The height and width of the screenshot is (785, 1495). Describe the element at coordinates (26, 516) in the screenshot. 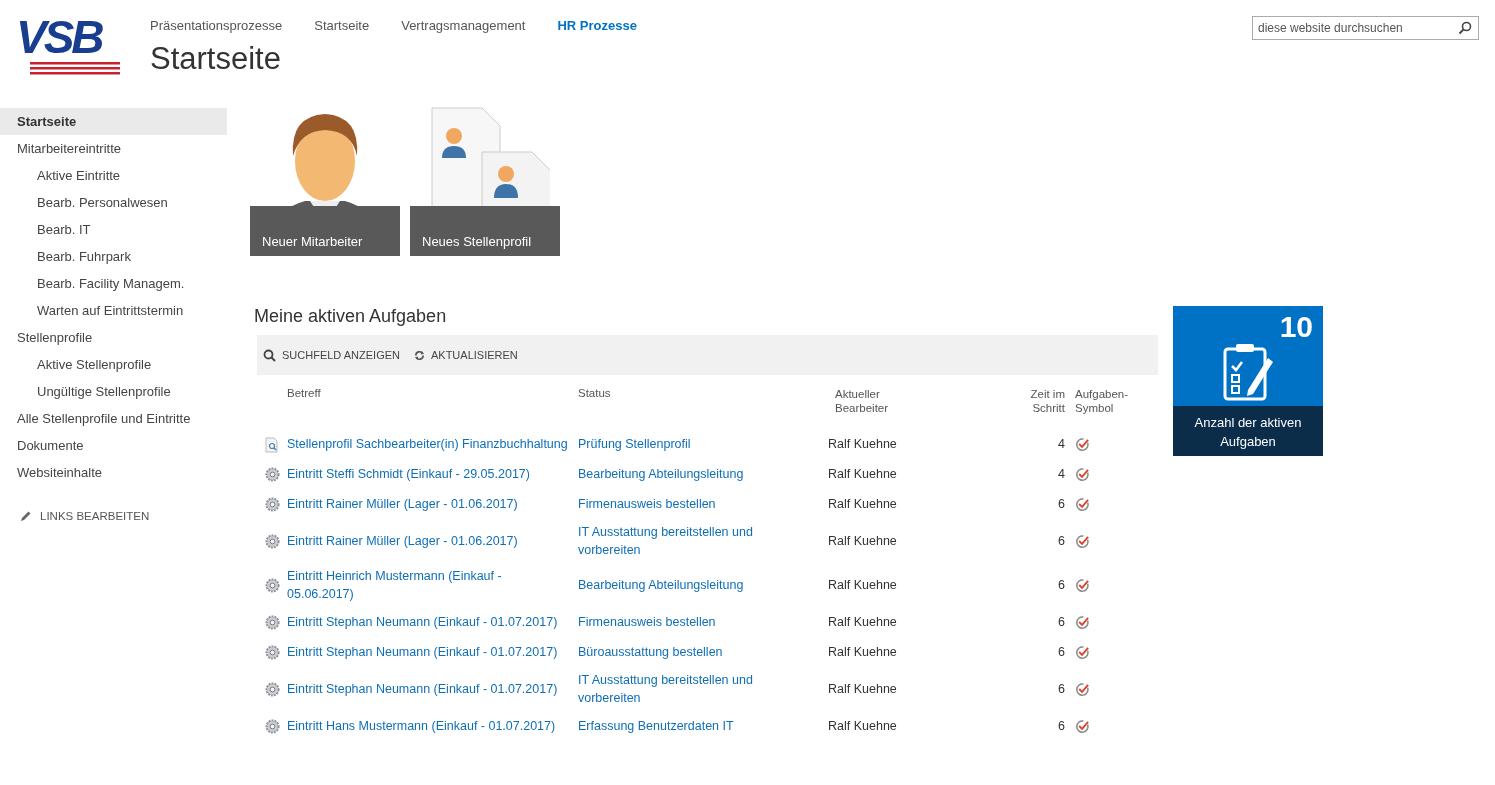

I see `pencil-icon` at that location.